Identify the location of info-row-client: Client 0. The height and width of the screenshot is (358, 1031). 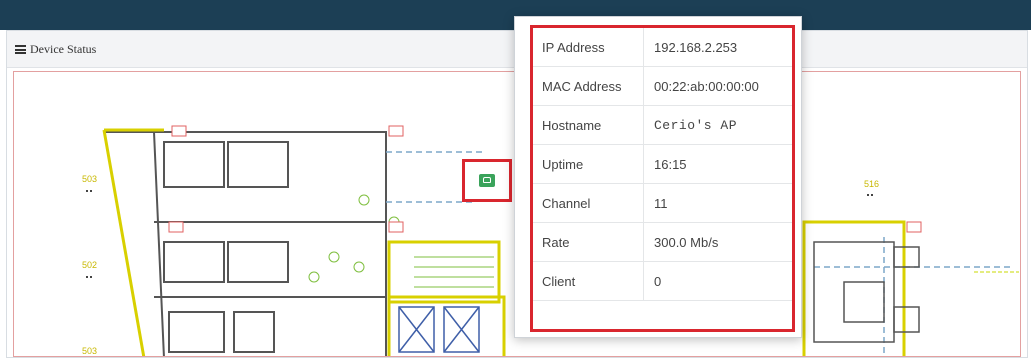
(662, 281).